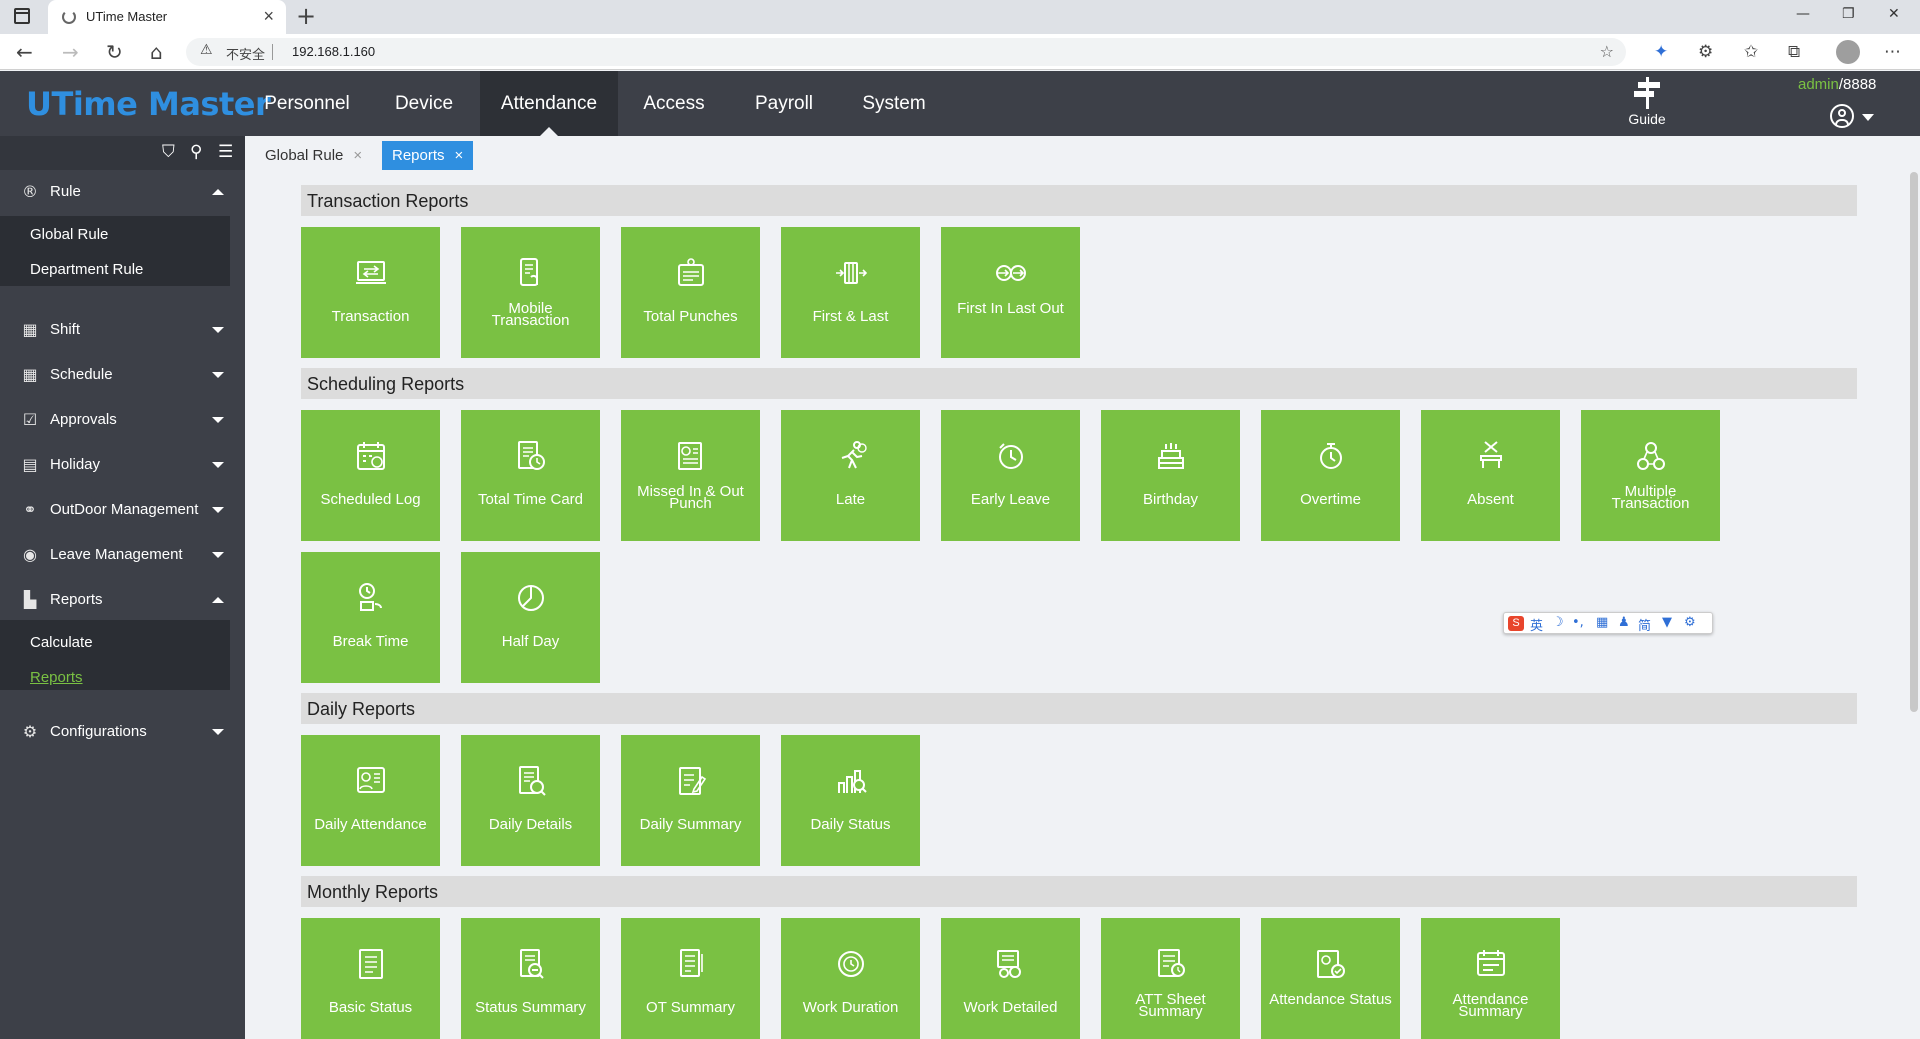 The width and height of the screenshot is (1920, 1039). What do you see at coordinates (1010, 978) in the screenshot?
I see `report-tile-work-detailed: Work Detailed` at bounding box center [1010, 978].